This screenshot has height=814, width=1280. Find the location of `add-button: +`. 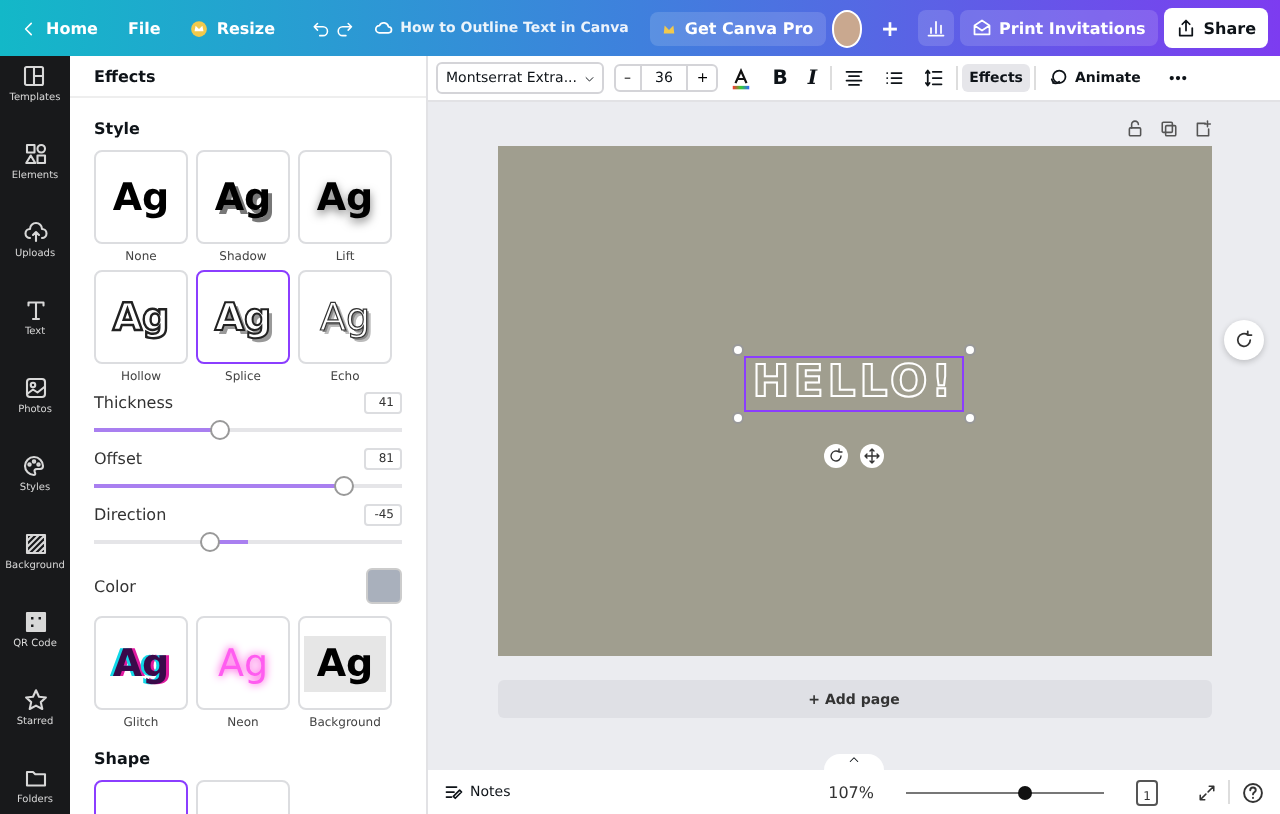

add-button: + is located at coordinates (890, 28).